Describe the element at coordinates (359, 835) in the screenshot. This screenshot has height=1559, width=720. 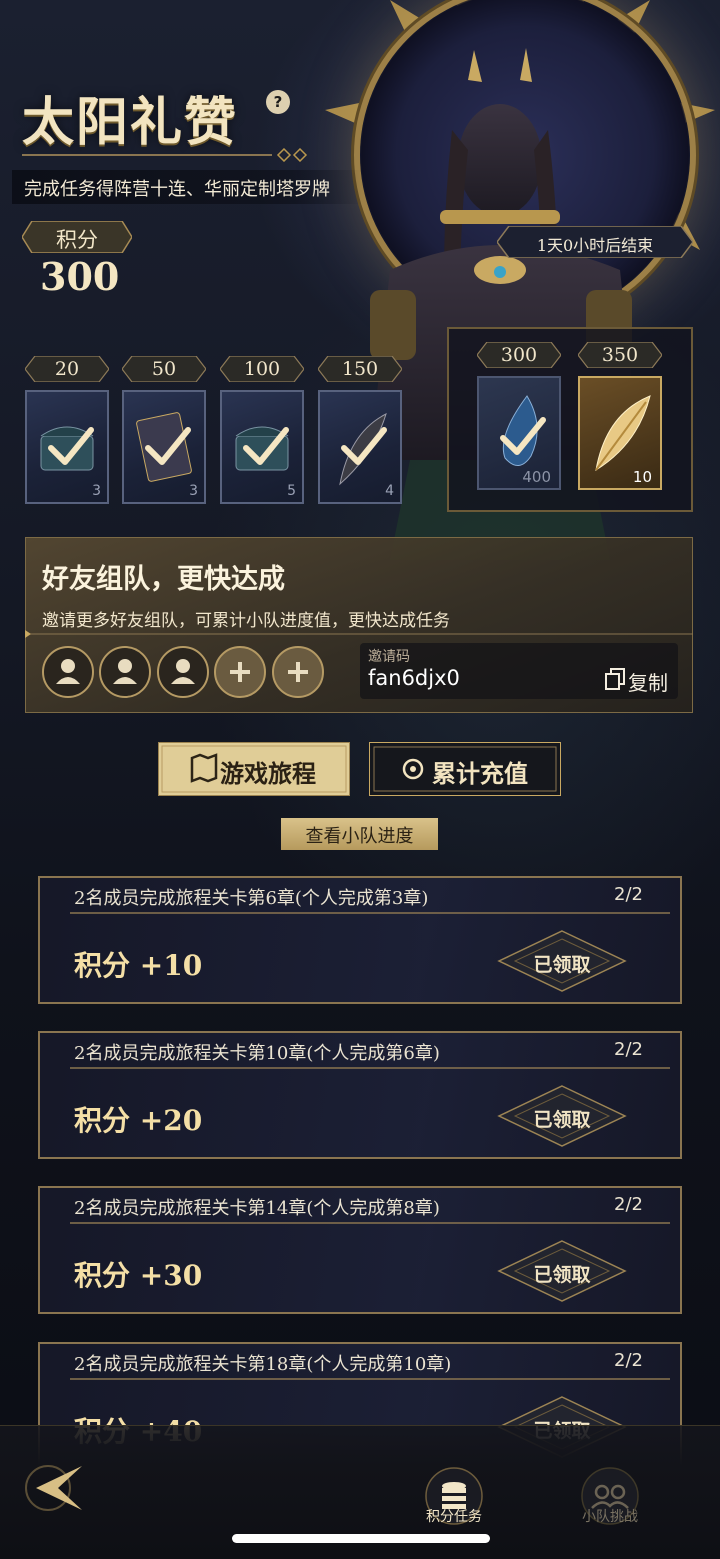
I see `view-team-progress-label: 查看小队进度` at that location.